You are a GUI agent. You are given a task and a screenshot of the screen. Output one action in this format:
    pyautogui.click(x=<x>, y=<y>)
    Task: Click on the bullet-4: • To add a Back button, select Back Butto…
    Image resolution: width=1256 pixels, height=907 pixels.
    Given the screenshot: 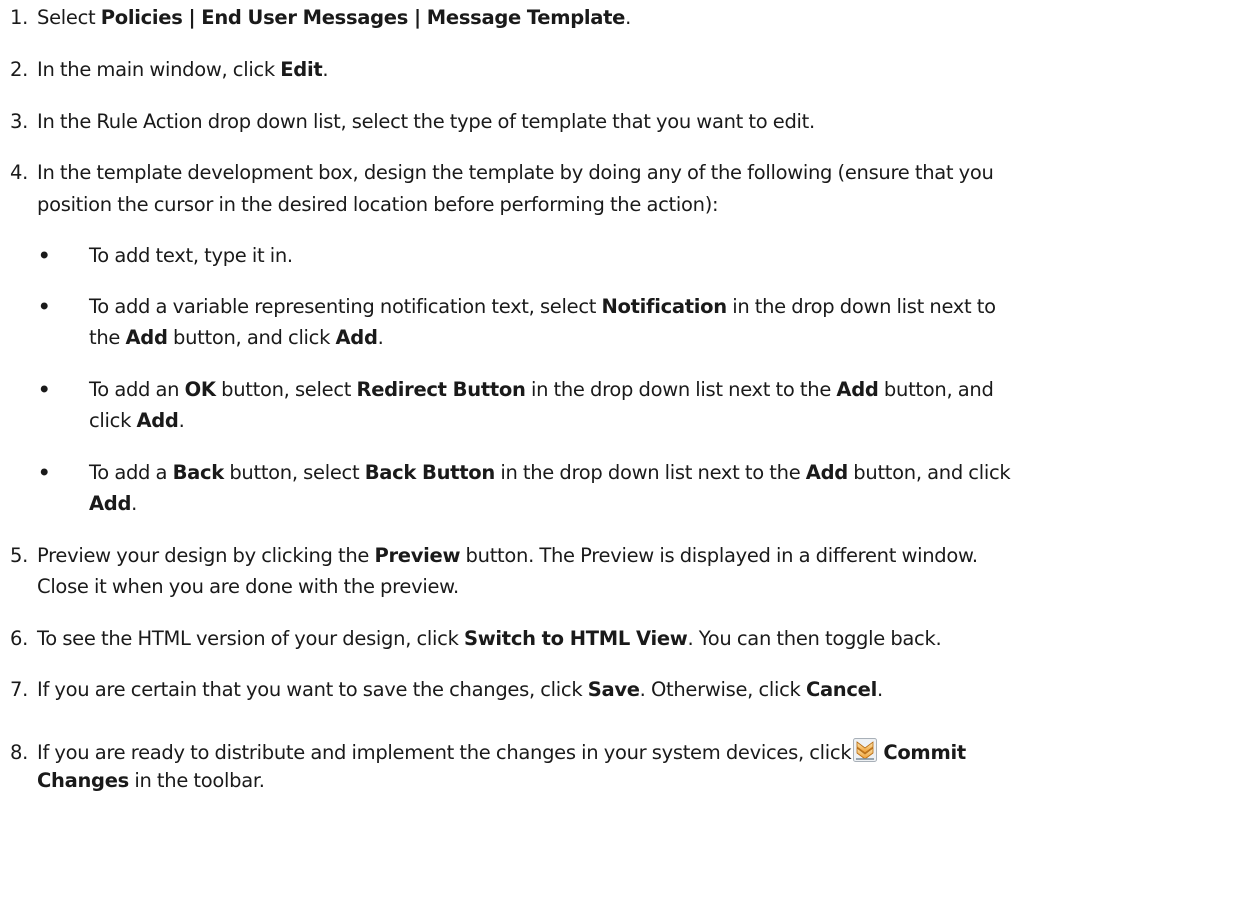 What is the action you would take?
    pyautogui.click(x=524, y=472)
    